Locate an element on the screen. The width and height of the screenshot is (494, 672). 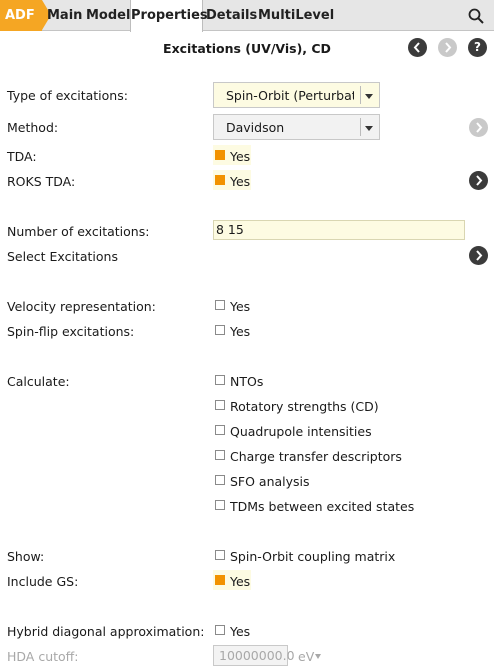
method-select: Davidson is located at coordinates (296, 127).